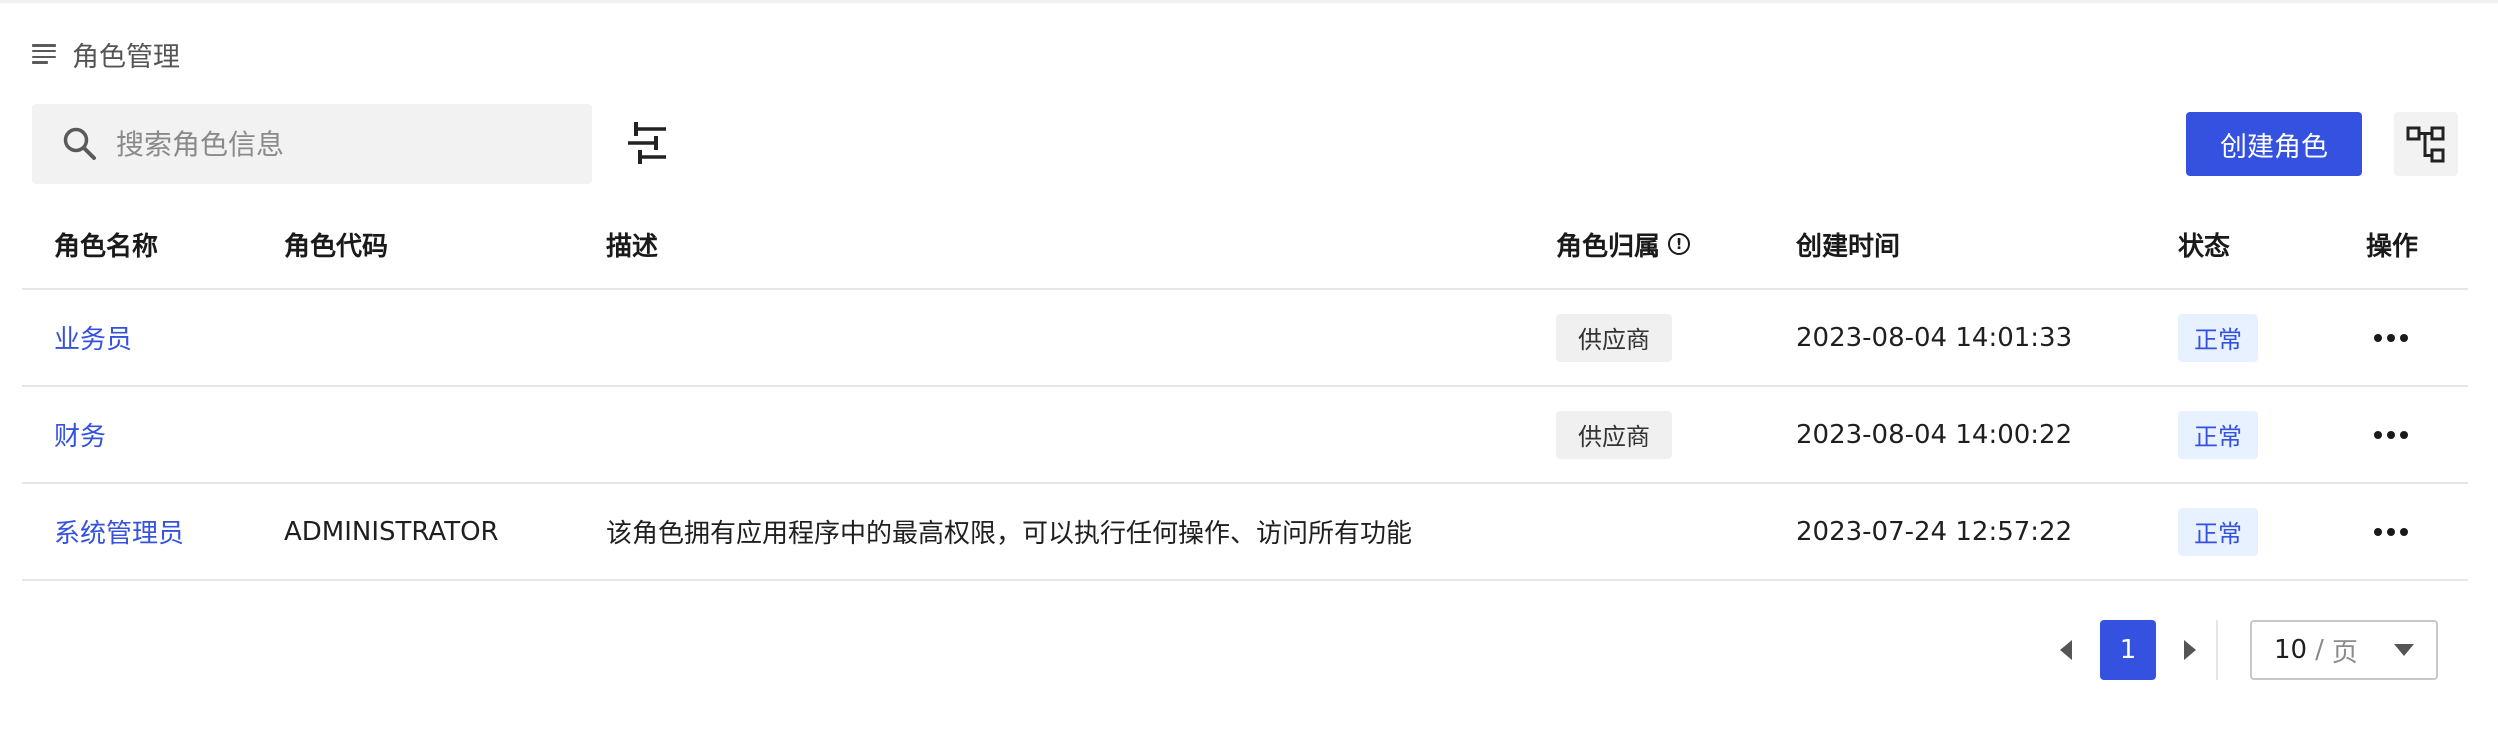  What do you see at coordinates (126, 57) in the screenshot?
I see `page-title: 角色管理` at bounding box center [126, 57].